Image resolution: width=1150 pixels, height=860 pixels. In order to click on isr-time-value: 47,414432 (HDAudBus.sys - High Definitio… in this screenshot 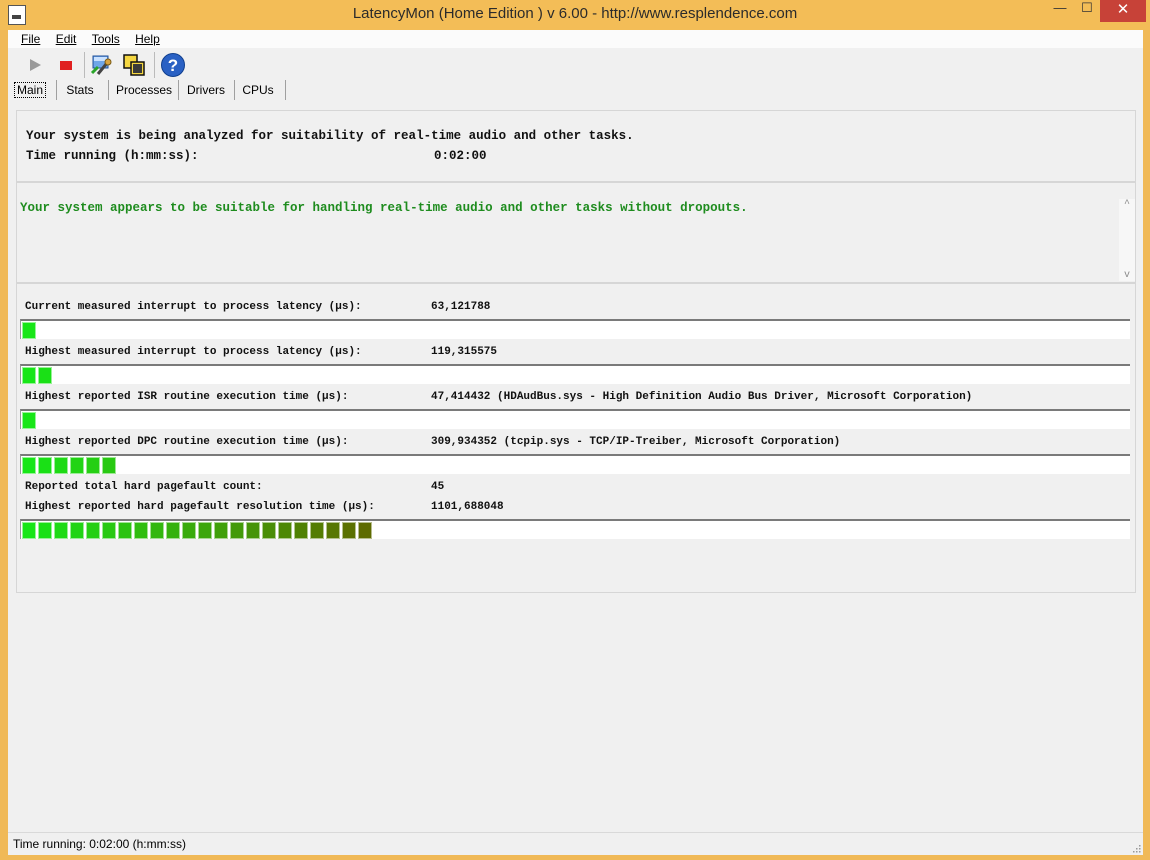, I will do `click(702, 397)`.